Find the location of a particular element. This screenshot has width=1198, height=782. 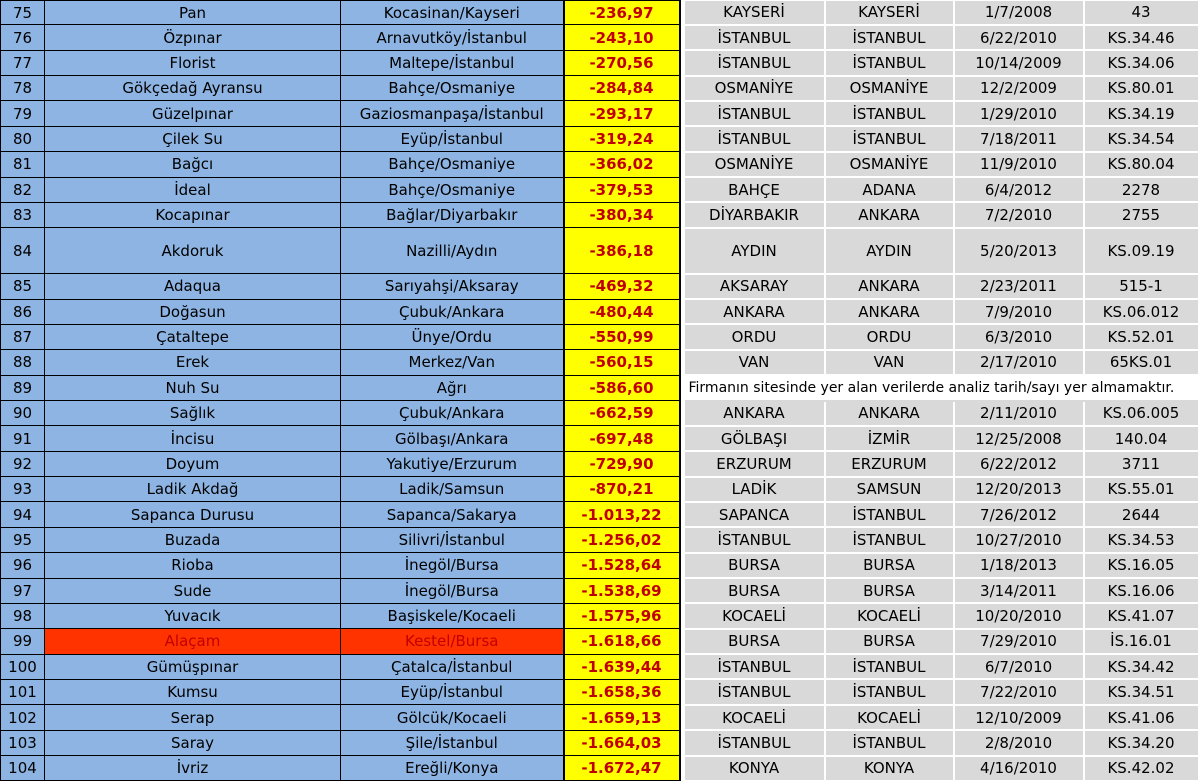

report-code-cell: 515-1 is located at coordinates (1141, 286).